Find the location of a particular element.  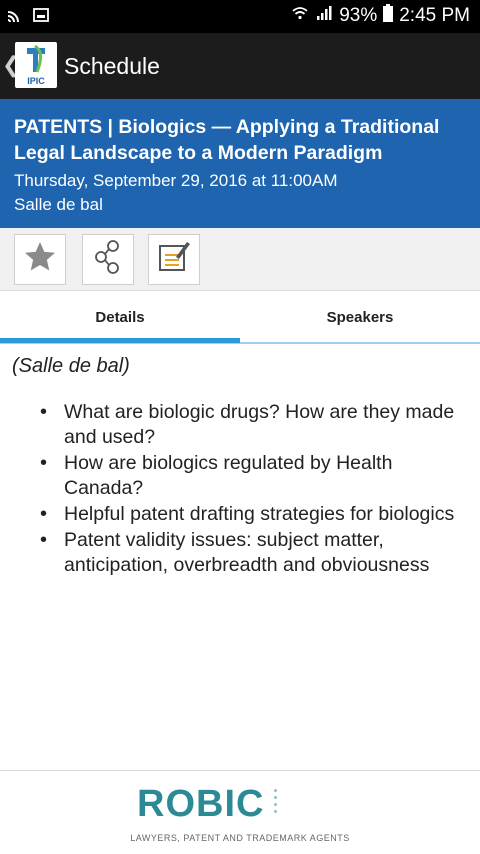

clock: 2:45 PM is located at coordinates (434, 15).